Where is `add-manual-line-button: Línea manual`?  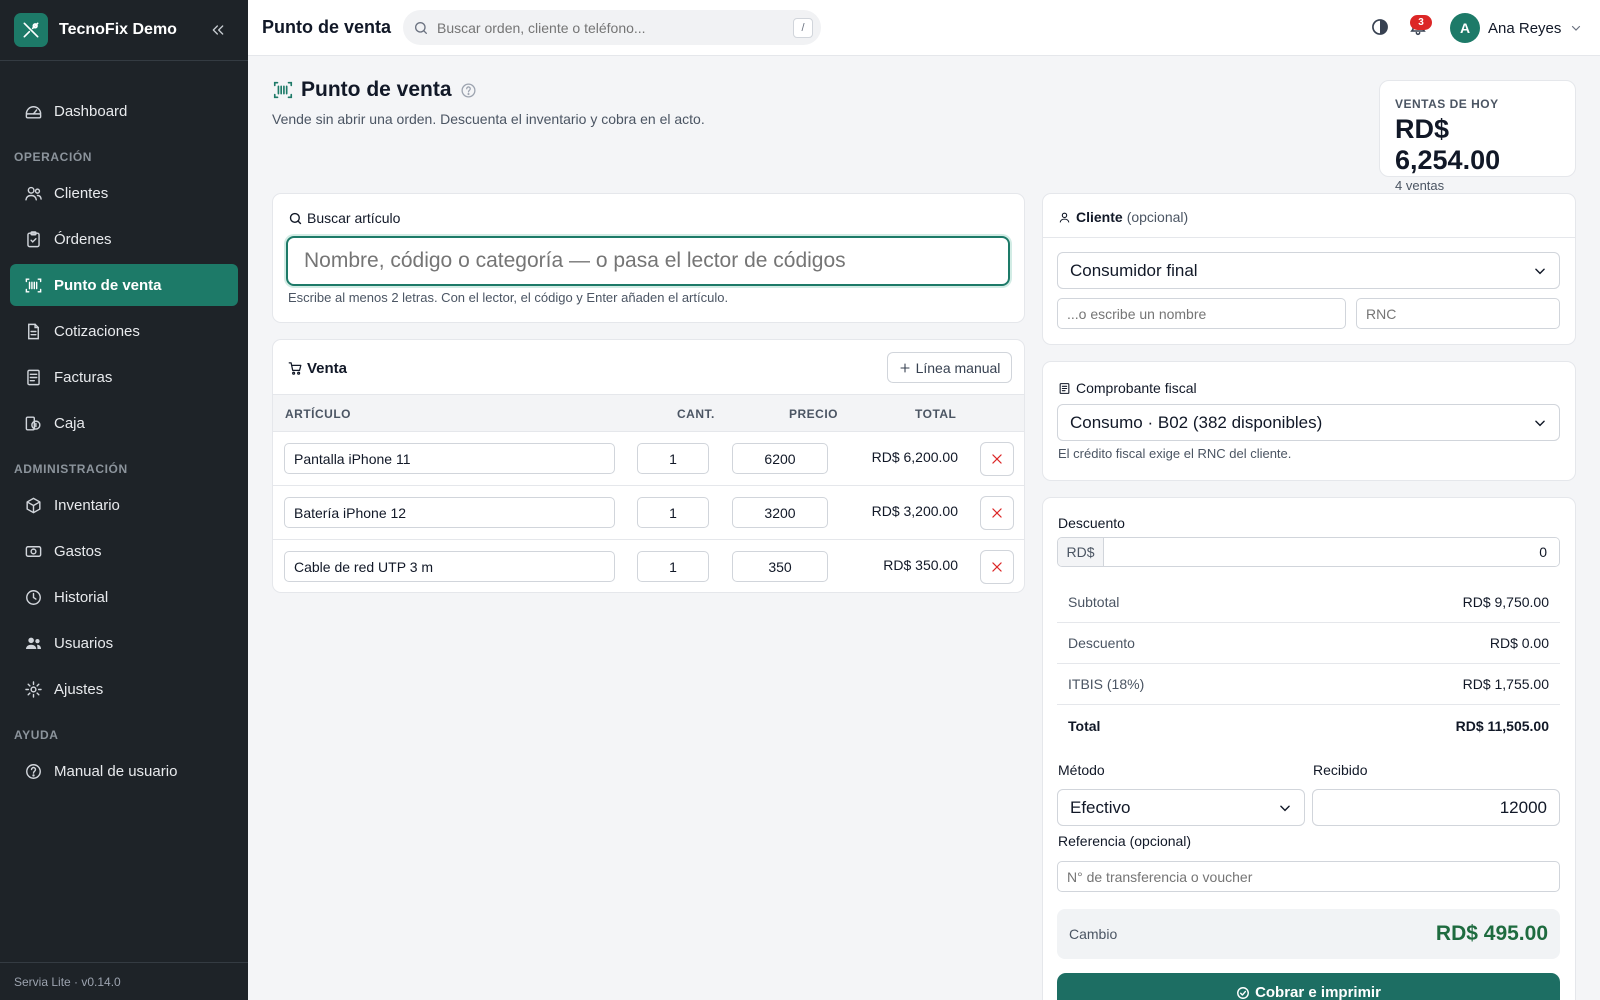 add-manual-line-button: Línea manual is located at coordinates (949, 367).